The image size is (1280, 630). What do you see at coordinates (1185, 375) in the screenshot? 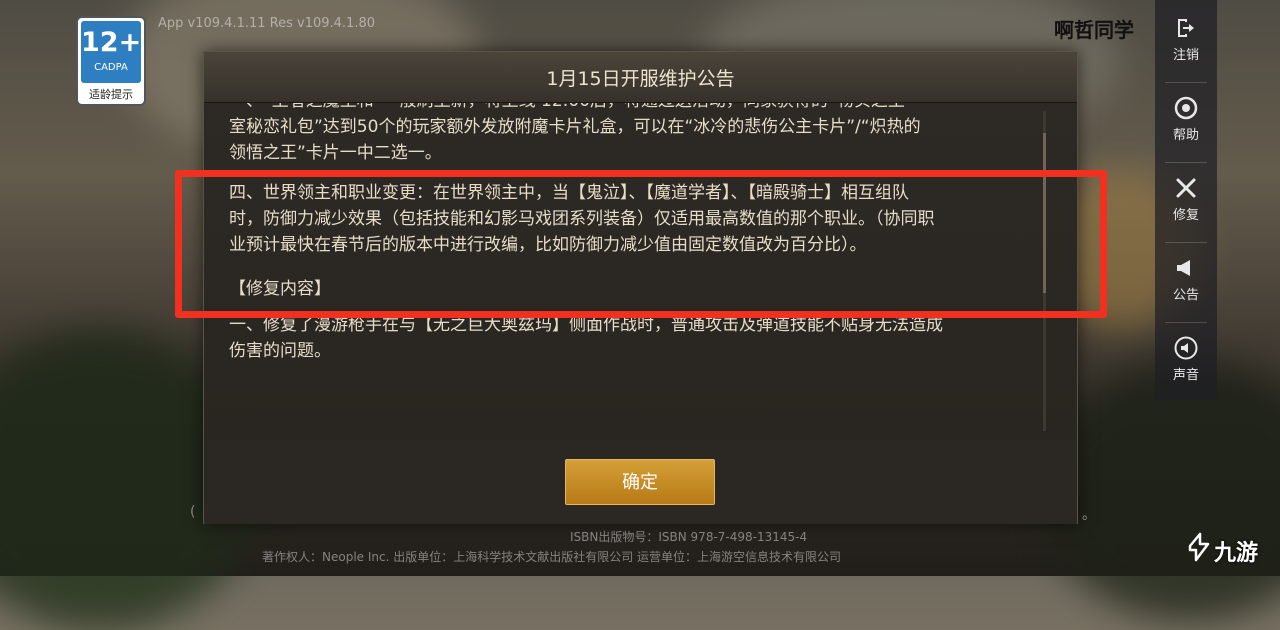
I see `side-item-label: 声音` at bounding box center [1185, 375].